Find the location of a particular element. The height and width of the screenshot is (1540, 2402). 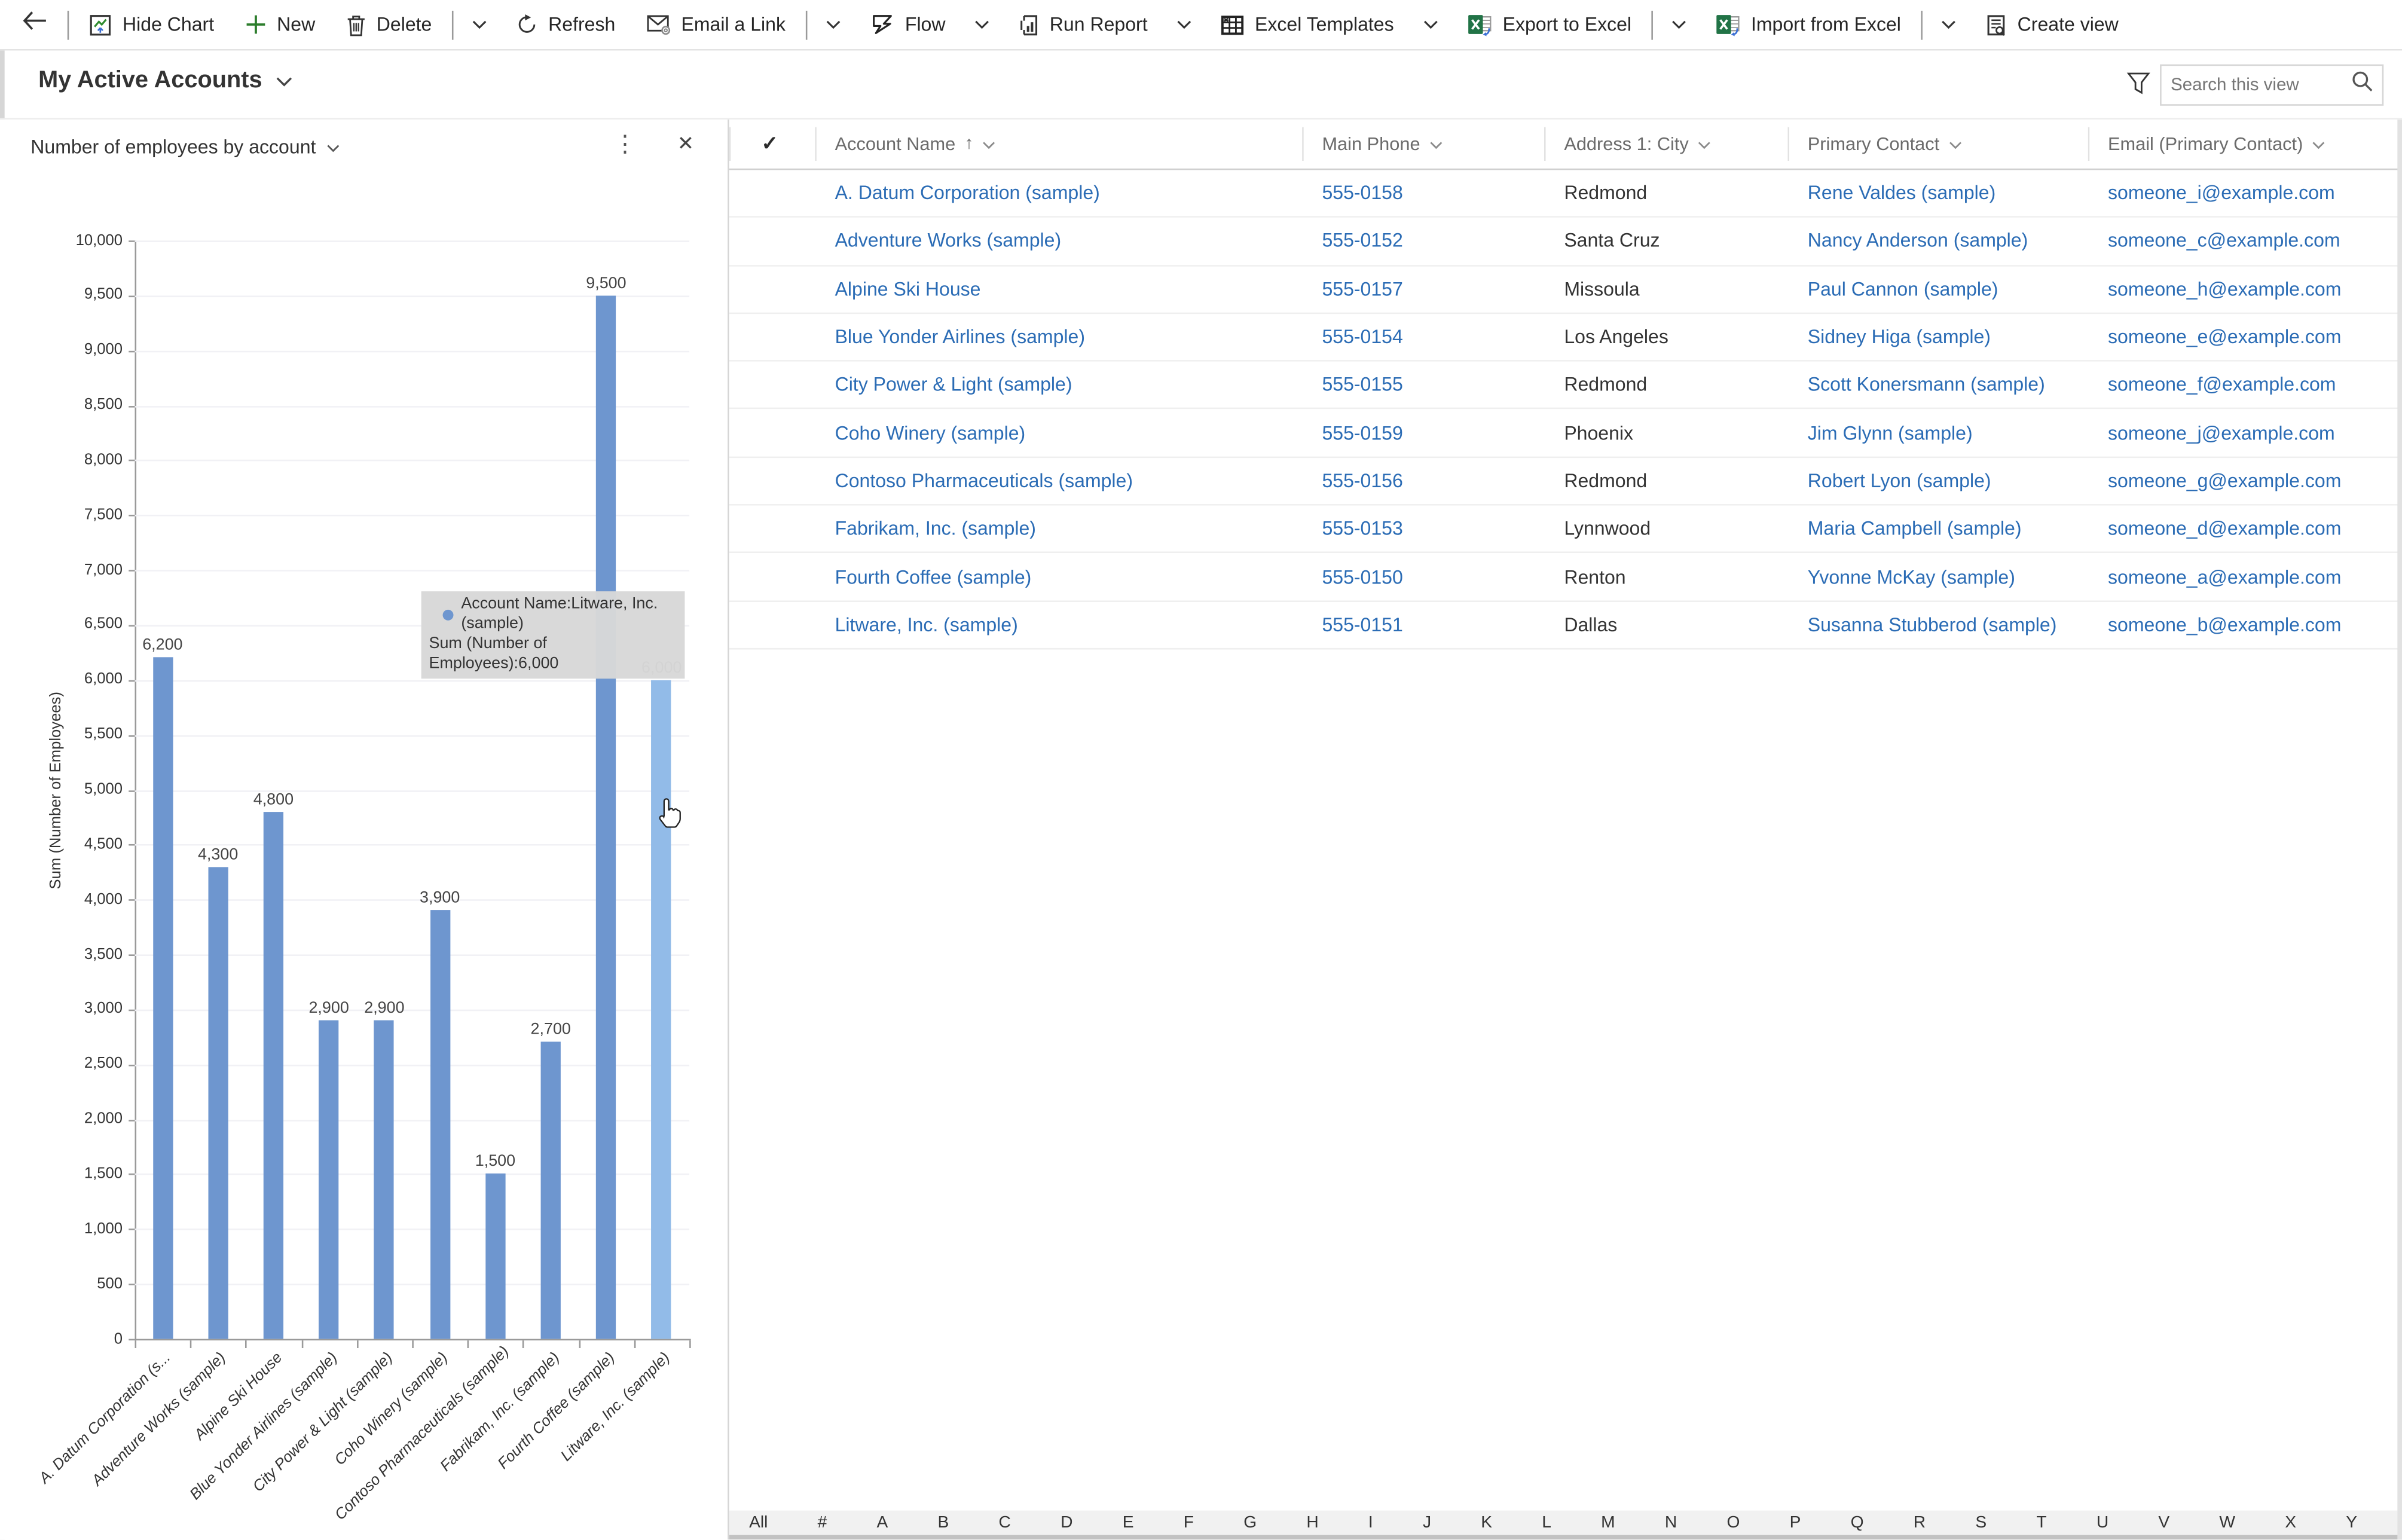

run-report-button: Run Report is located at coordinates (1083, 24).